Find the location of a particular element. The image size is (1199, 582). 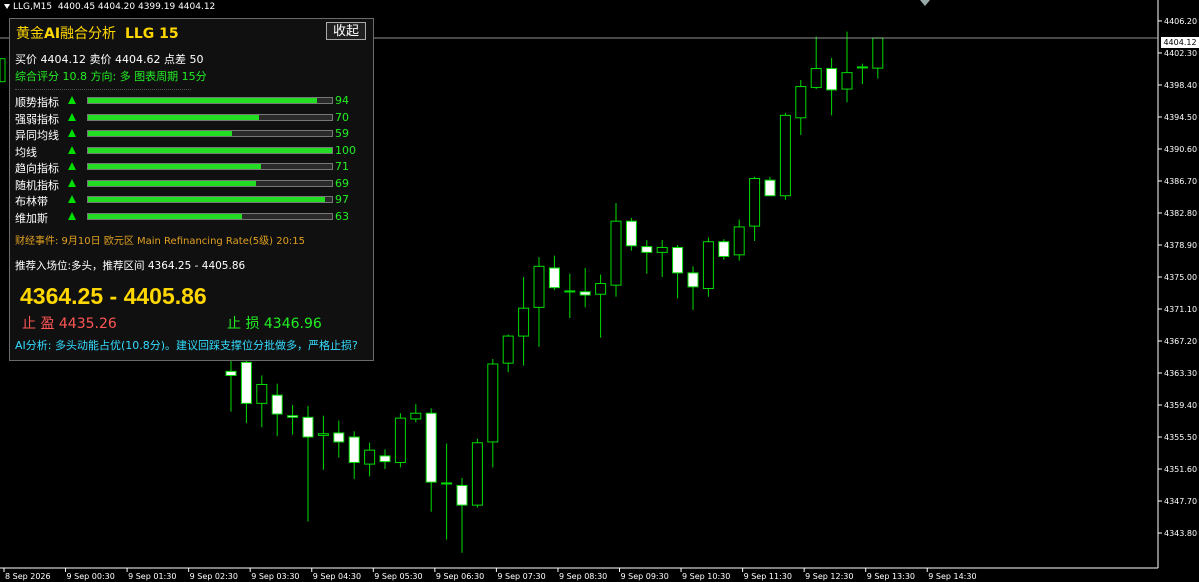

indicator-value: 71 is located at coordinates (342, 166).